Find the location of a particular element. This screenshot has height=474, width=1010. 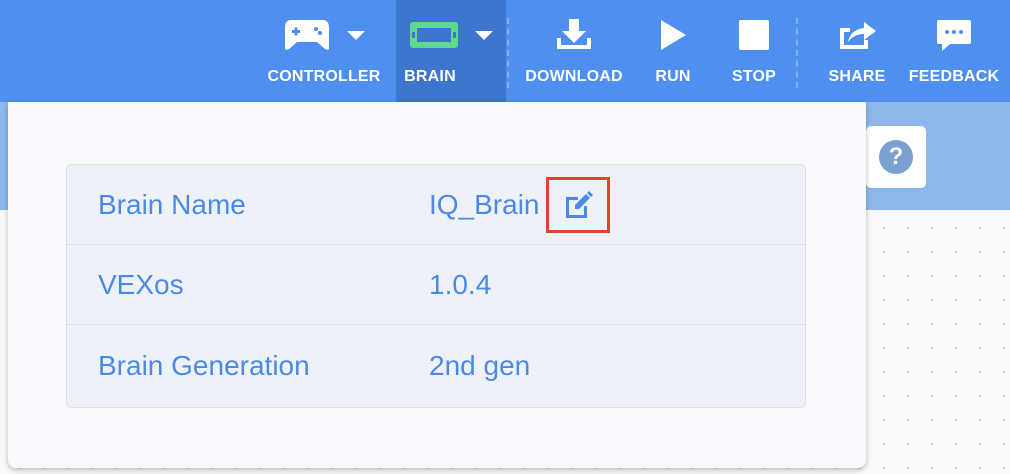

brain-icon is located at coordinates (434, 35).